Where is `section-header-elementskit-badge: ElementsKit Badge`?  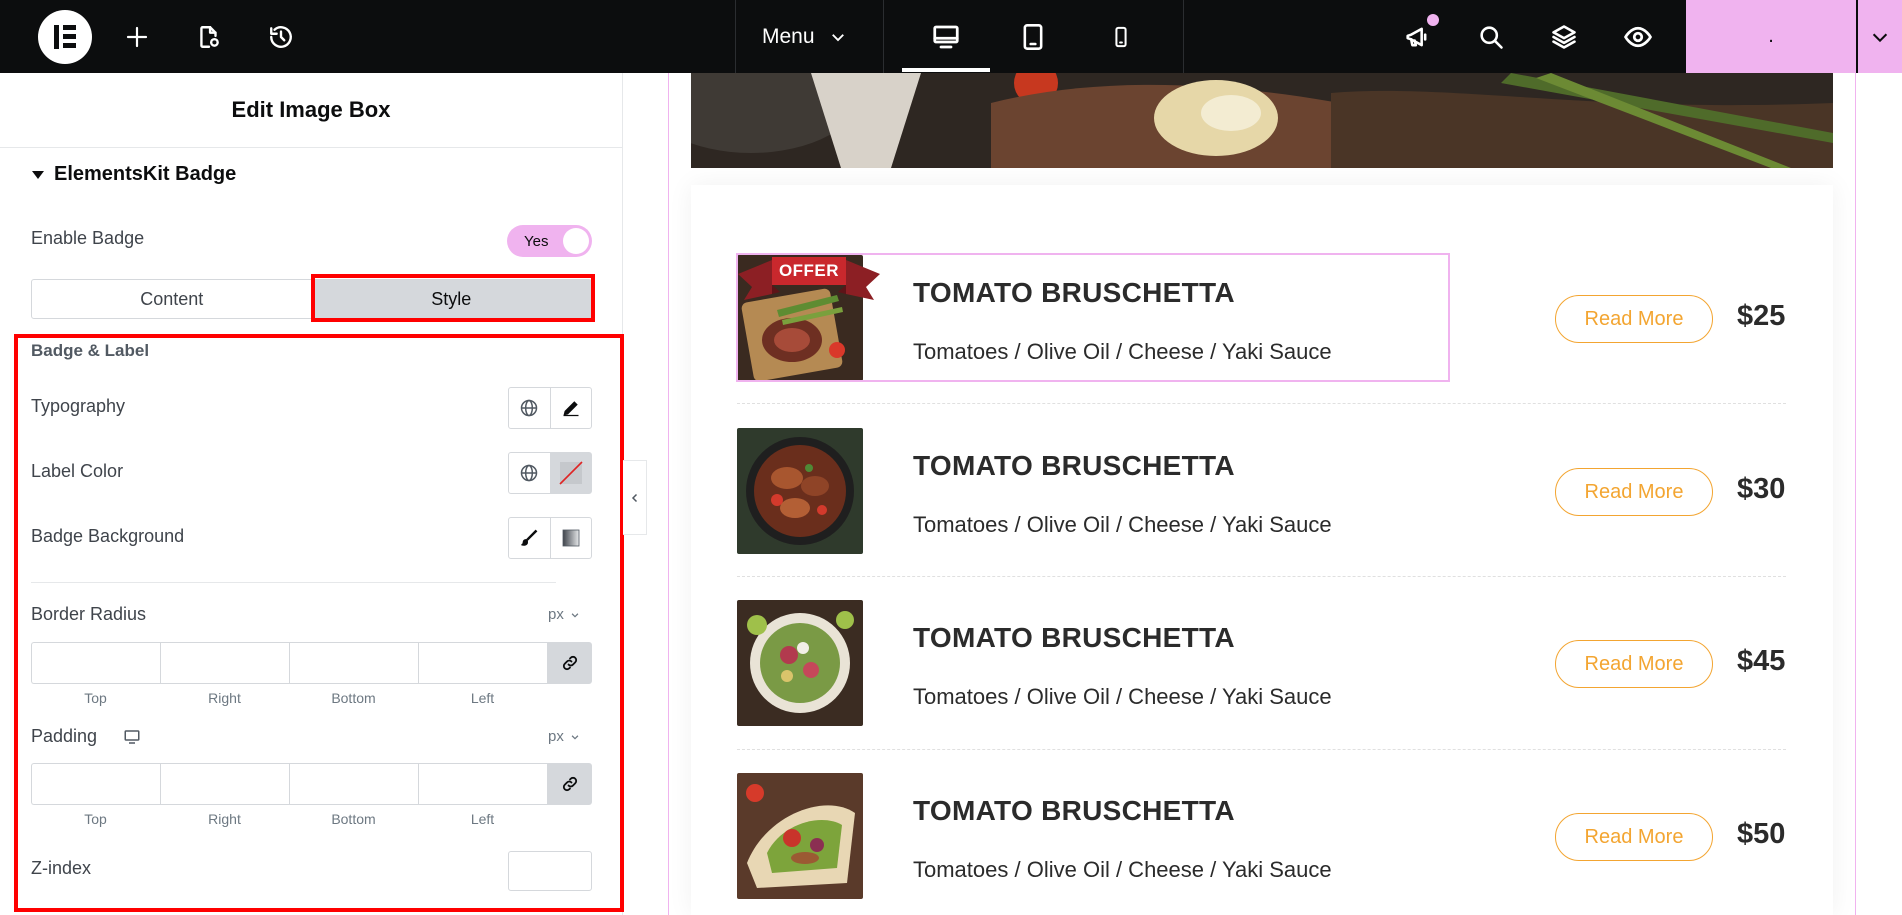 section-header-elementskit-badge: ElementsKit Badge is located at coordinates (134, 174).